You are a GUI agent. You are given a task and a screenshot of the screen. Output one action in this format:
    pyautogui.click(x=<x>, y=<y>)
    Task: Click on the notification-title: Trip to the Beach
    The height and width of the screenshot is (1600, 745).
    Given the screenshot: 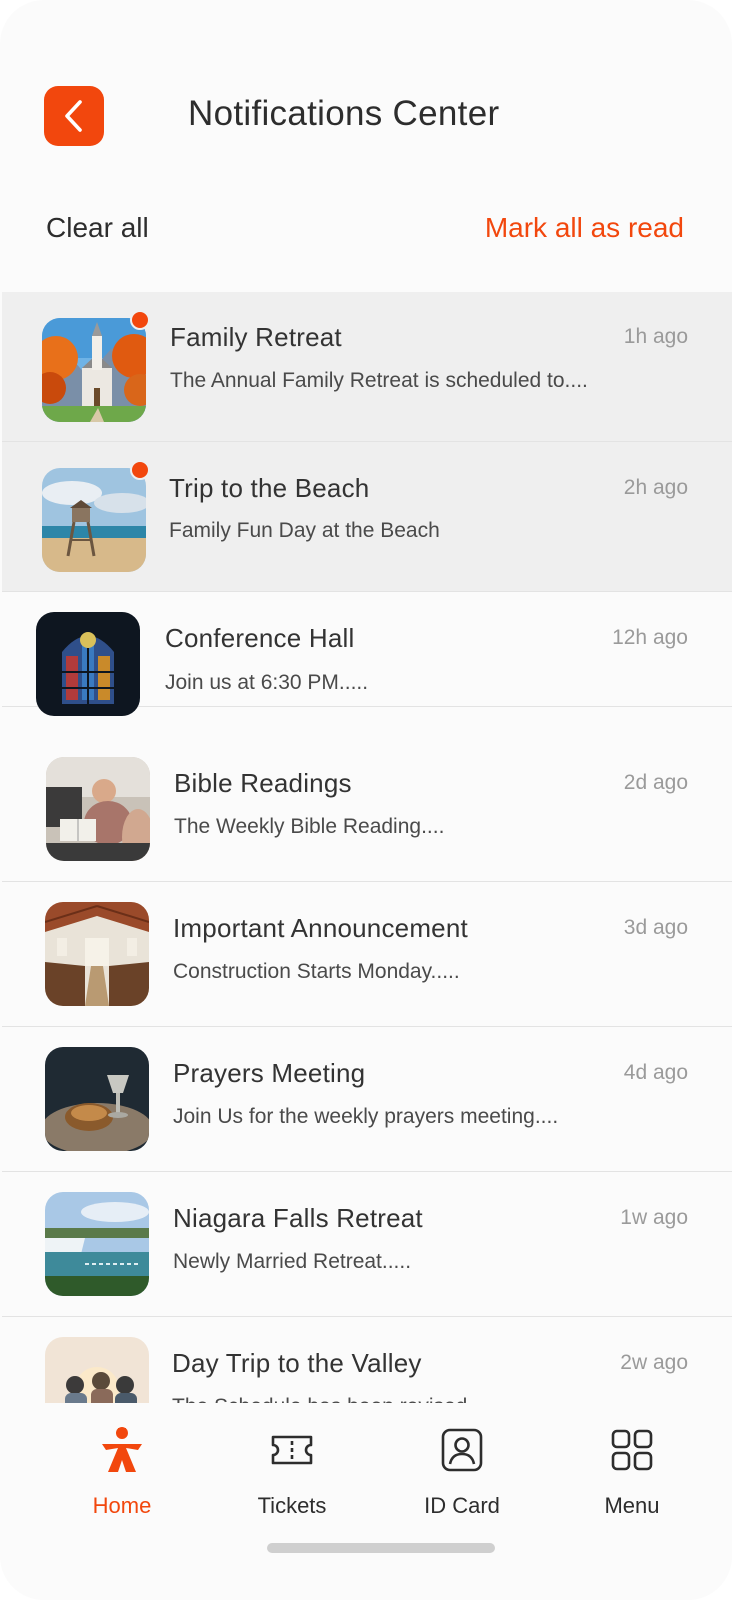 What is the action you would take?
    pyautogui.click(x=269, y=488)
    